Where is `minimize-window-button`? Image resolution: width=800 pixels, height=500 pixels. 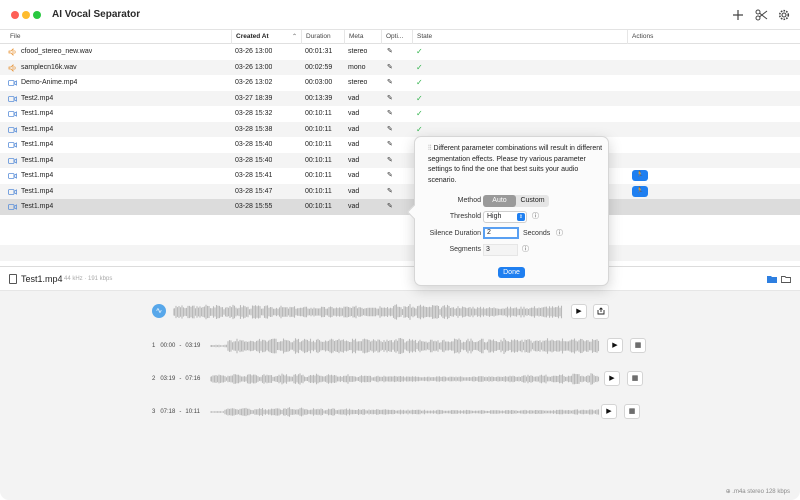
minimize-window-button is located at coordinates (26, 15).